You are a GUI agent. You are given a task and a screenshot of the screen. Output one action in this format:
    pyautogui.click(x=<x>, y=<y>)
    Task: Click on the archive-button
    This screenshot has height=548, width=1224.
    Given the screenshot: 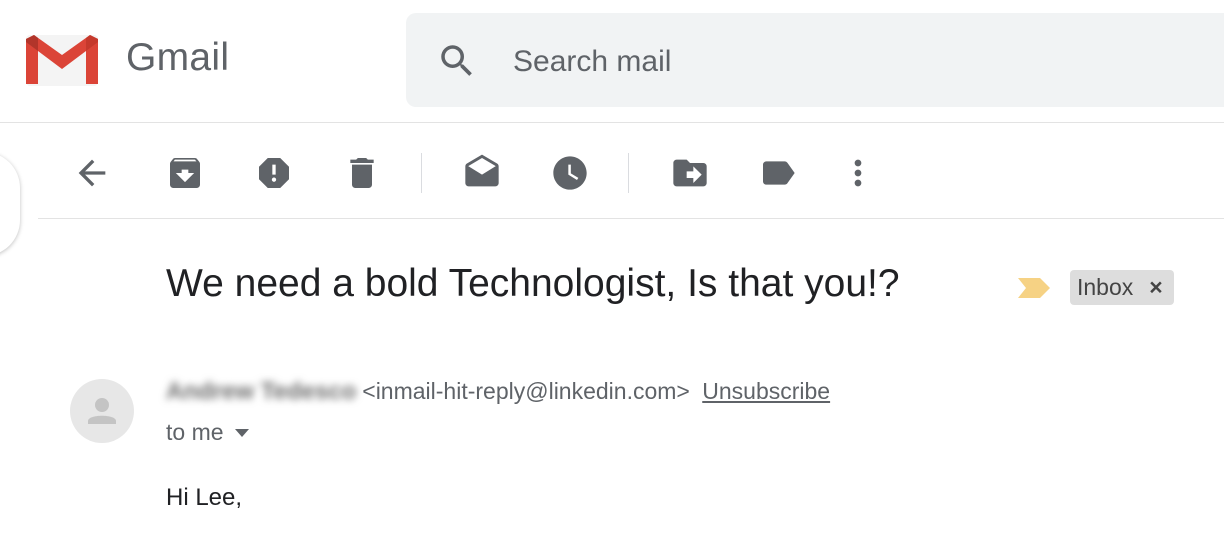 What is the action you would take?
    pyautogui.click(x=185, y=173)
    